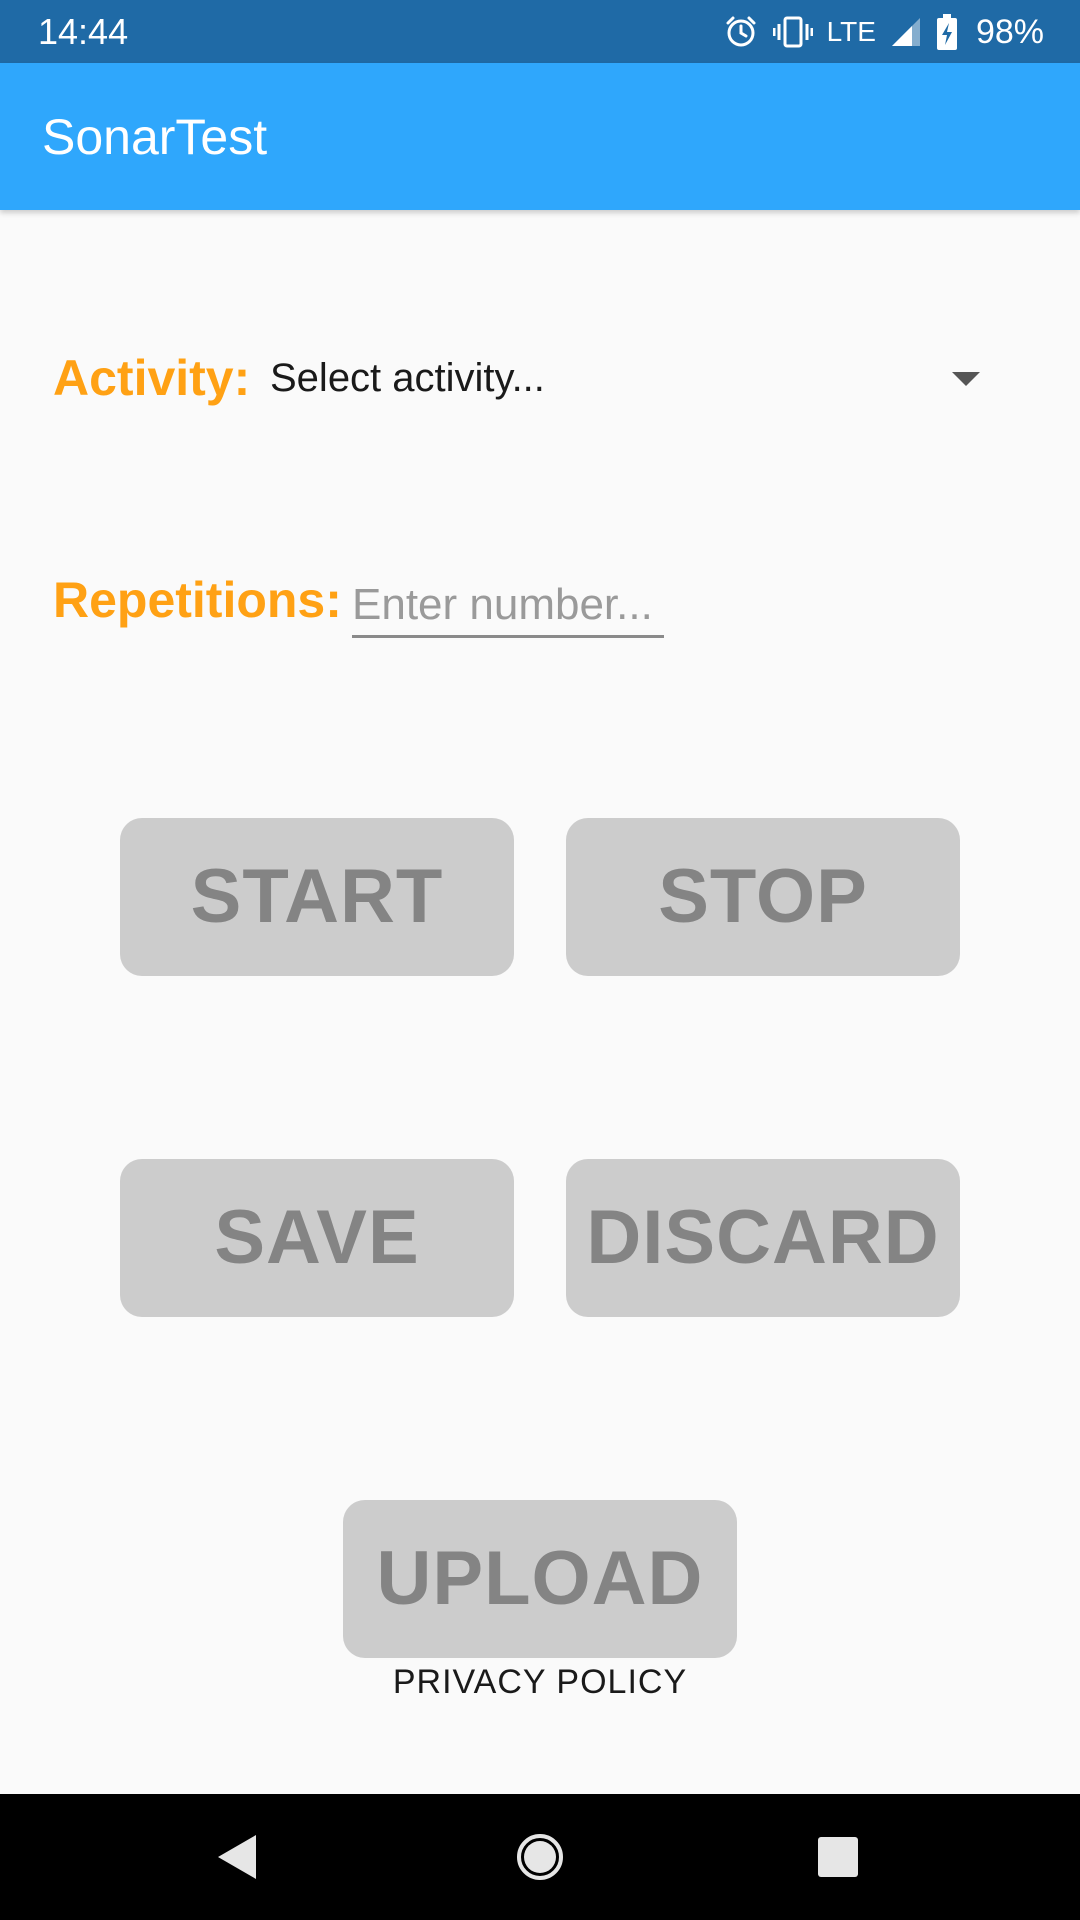 The width and height of the screenshot is (1080, 1920). I want to click on navigation-bar, so click(540, 1857).